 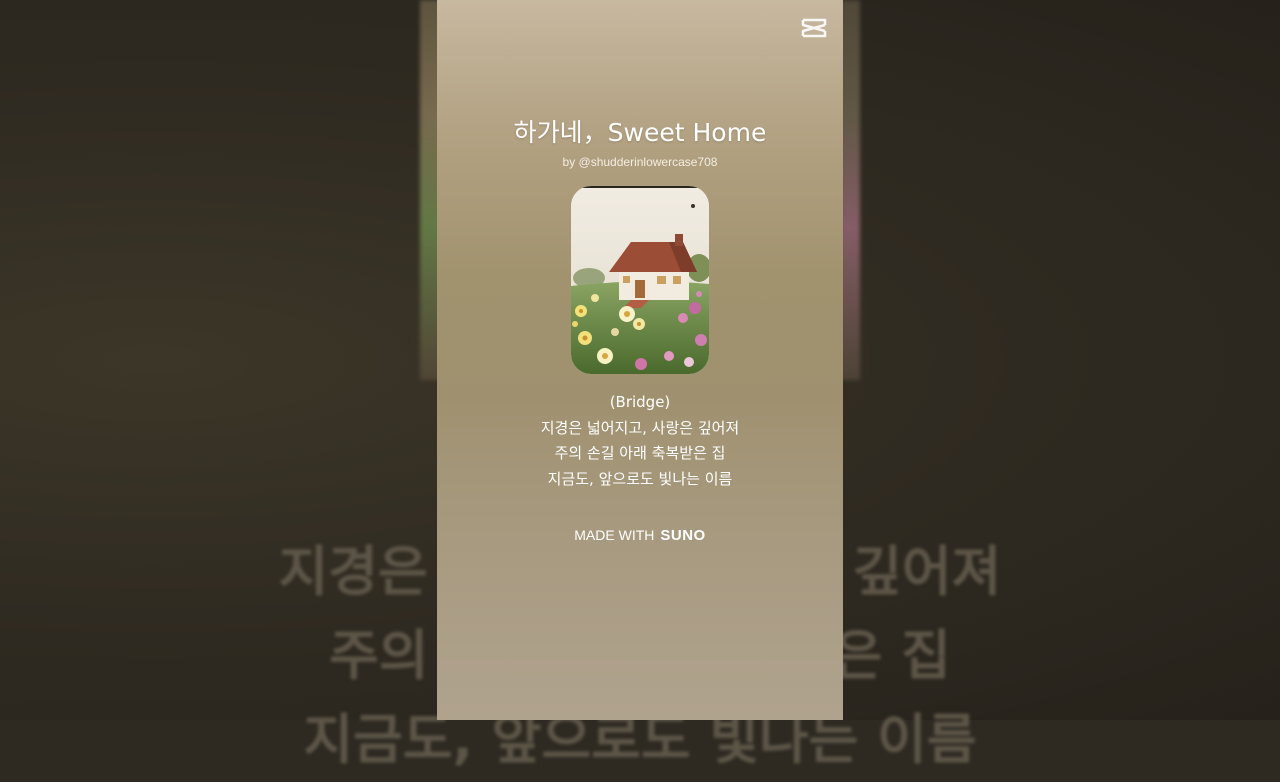 I want to click on made-with-suno-badge: MADE WITH SUNO, so click(x=640, y=535).